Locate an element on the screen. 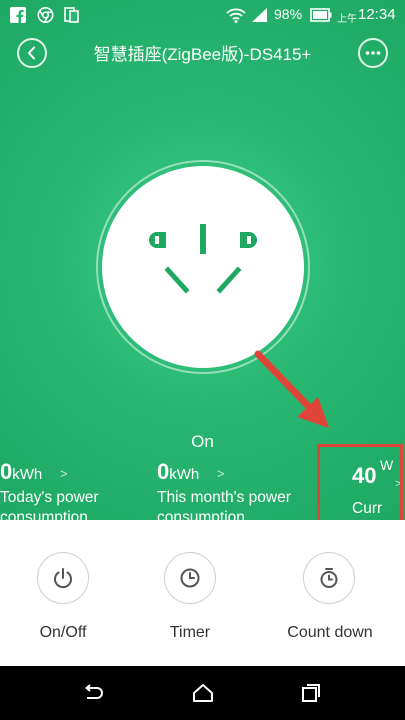 The height and width of the screenshot is (720, 405). clock-icon is located at coordinates (190, 578).